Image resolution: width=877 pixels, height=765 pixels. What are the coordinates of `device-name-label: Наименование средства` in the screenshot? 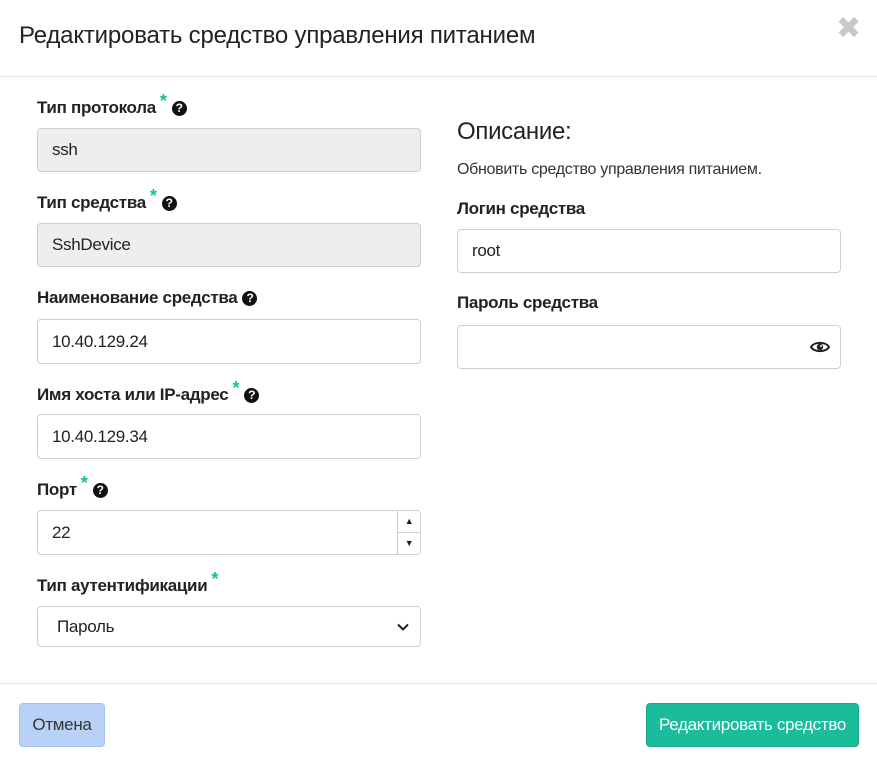 It's located at (137, 297).